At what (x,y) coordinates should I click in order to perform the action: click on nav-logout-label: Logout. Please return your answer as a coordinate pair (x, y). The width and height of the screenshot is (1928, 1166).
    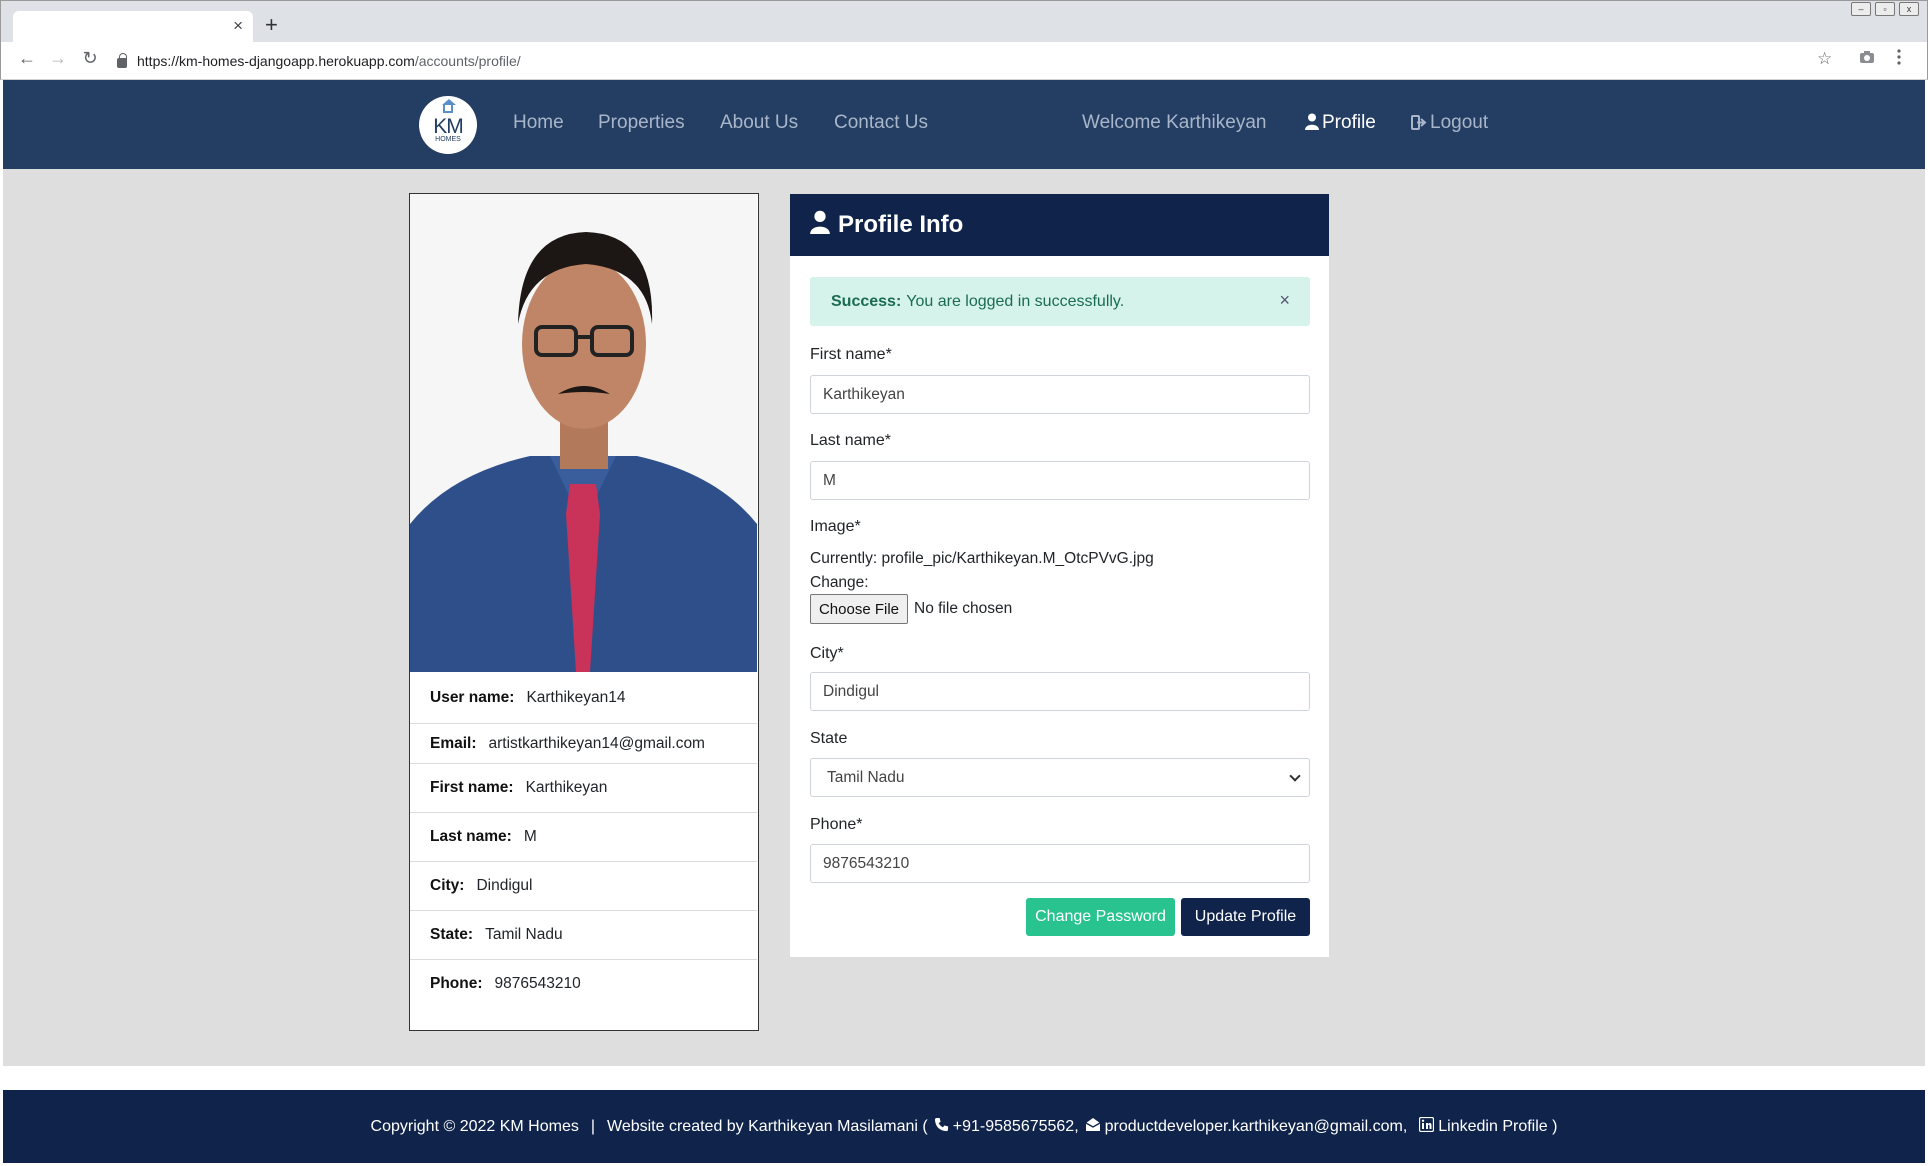
    Looking at the image, I should click on (1459, 122).